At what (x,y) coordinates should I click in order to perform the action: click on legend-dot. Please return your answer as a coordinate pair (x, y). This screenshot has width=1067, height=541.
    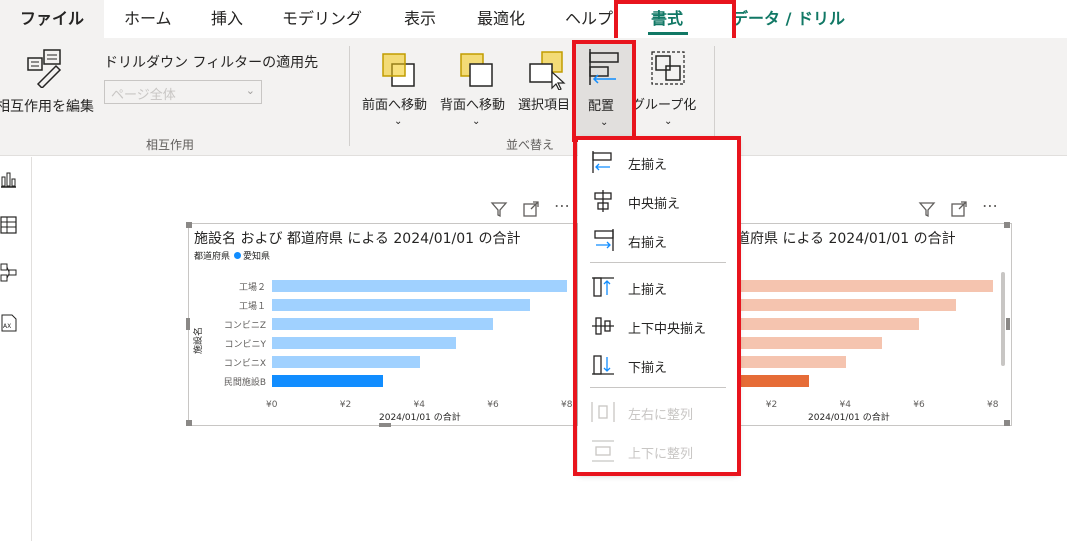
    Looking at the image, I should click on (238, 255).